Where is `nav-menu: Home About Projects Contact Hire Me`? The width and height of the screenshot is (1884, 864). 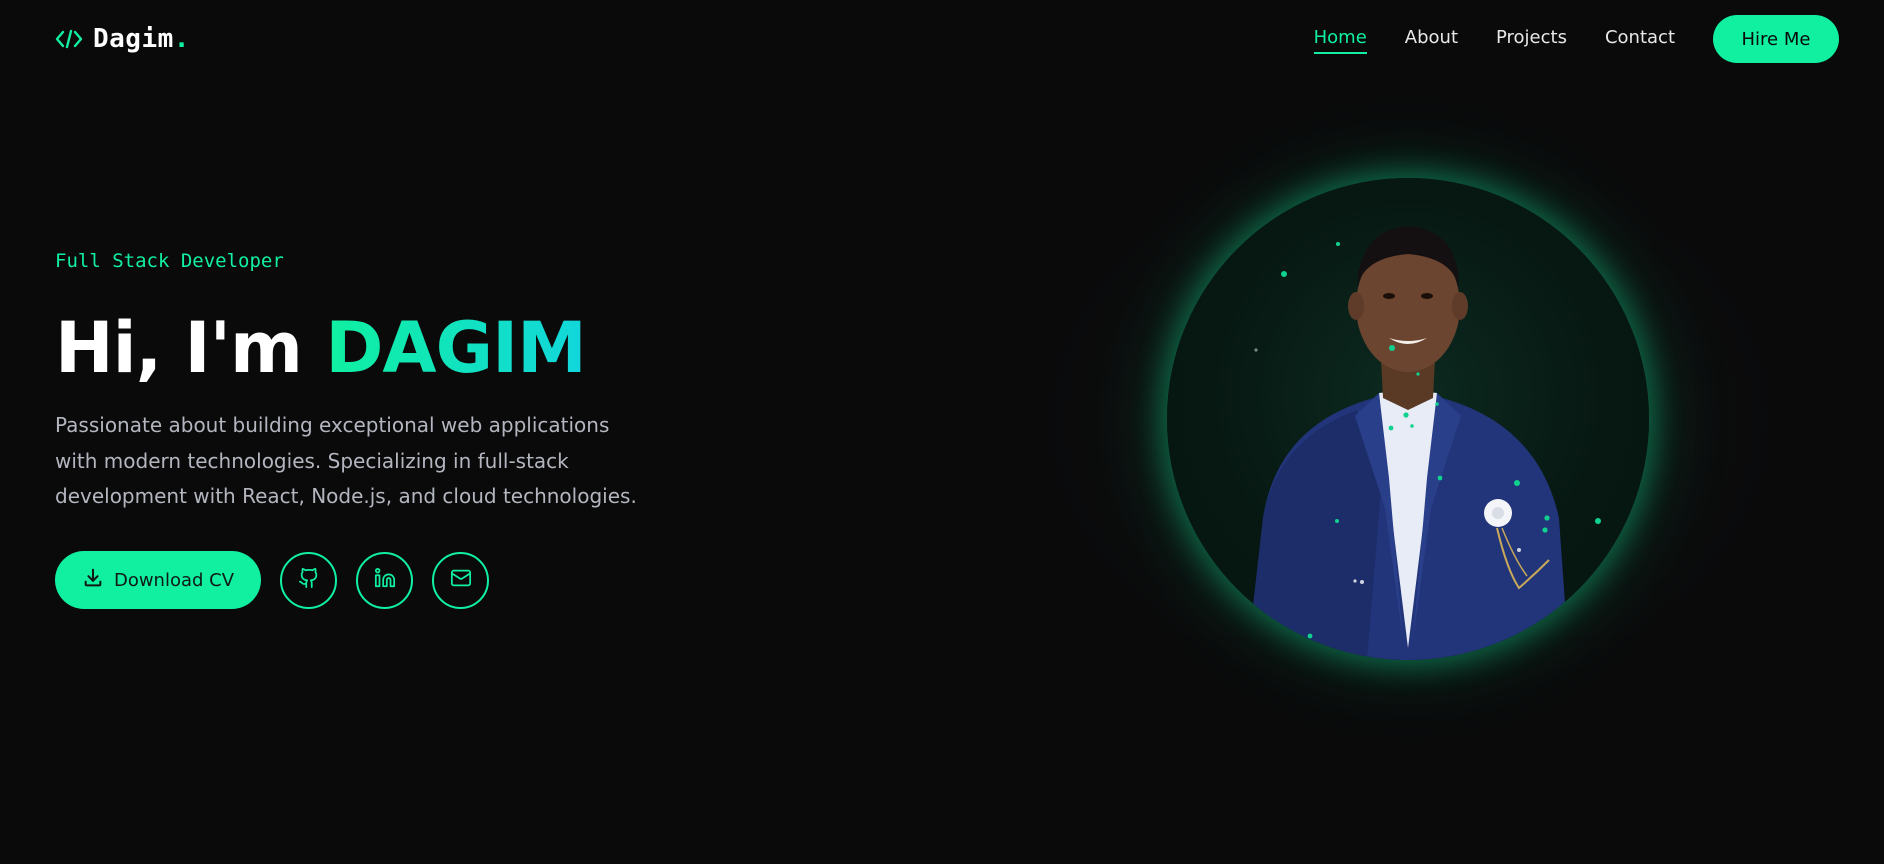 nav-menu: Home About Projects Contact Hire Me is located at coordinates (1557, 39).